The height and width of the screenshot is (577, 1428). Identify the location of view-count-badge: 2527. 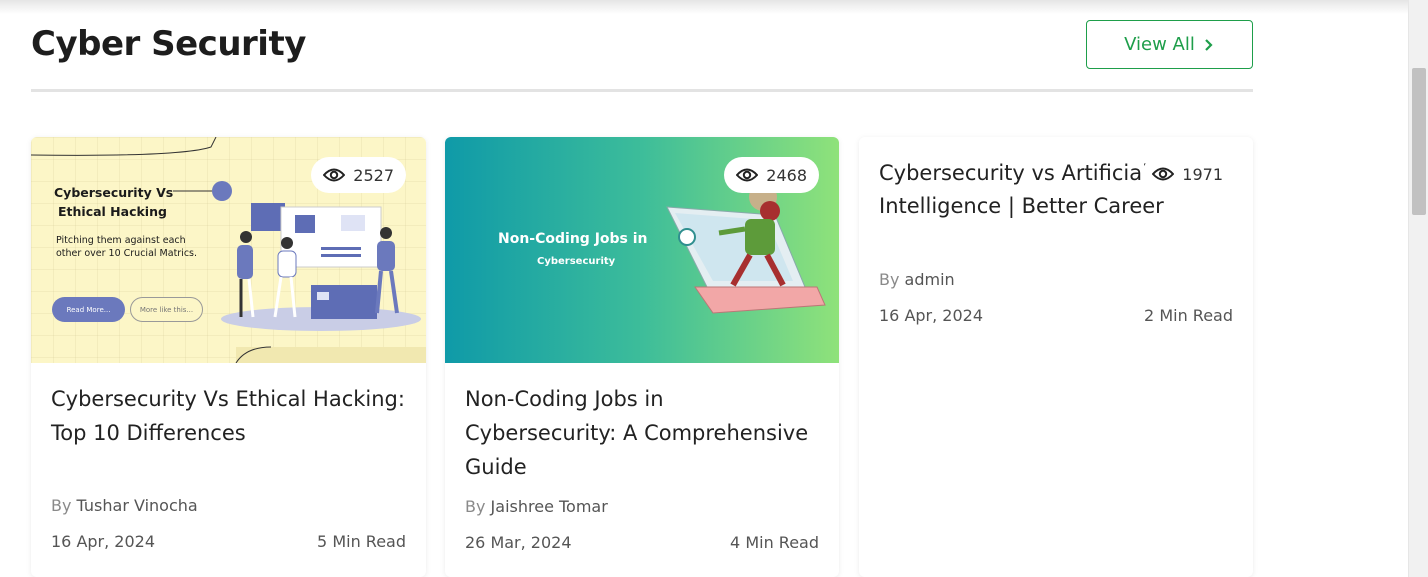
(358, 175).